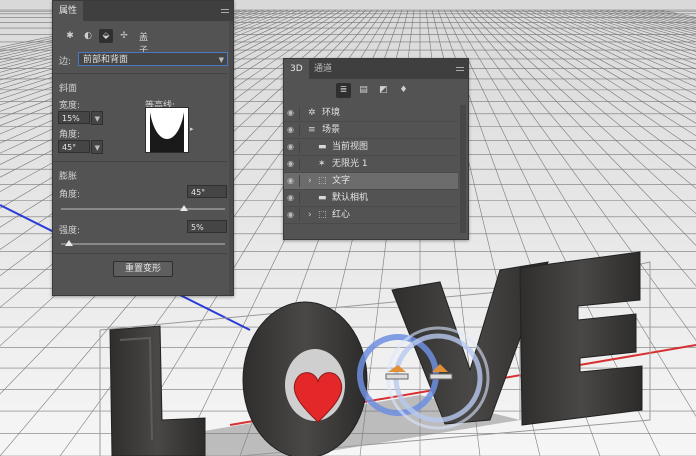 This screenshot has height=456, width=696. What do you see at coordinates (463, 169) in the screenshot?
I see `layer-list-scrollbar` at bounding box center [463, 169].